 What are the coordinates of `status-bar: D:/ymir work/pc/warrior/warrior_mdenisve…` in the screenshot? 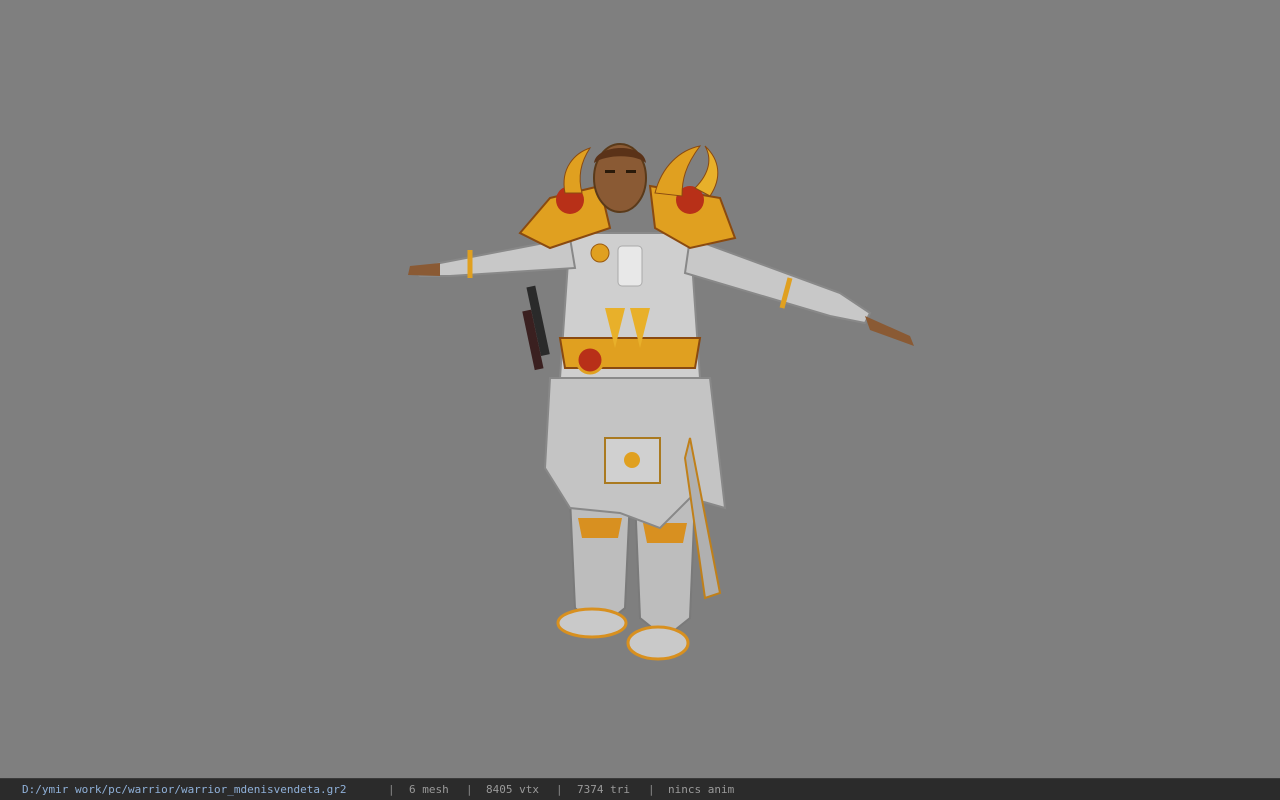 It's located at (640, 789).